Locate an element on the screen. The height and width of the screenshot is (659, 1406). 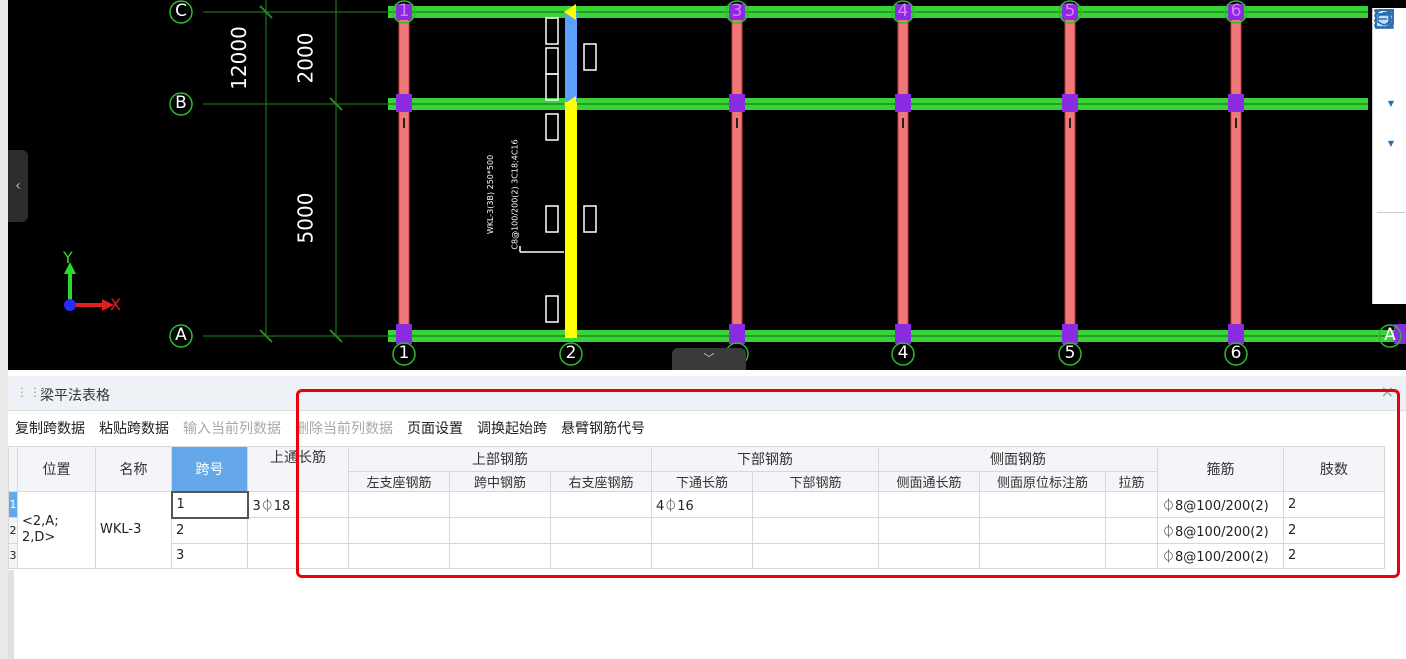
view-toolbar: 3D ▼ ▼ is located at coordinates (1389, 156).